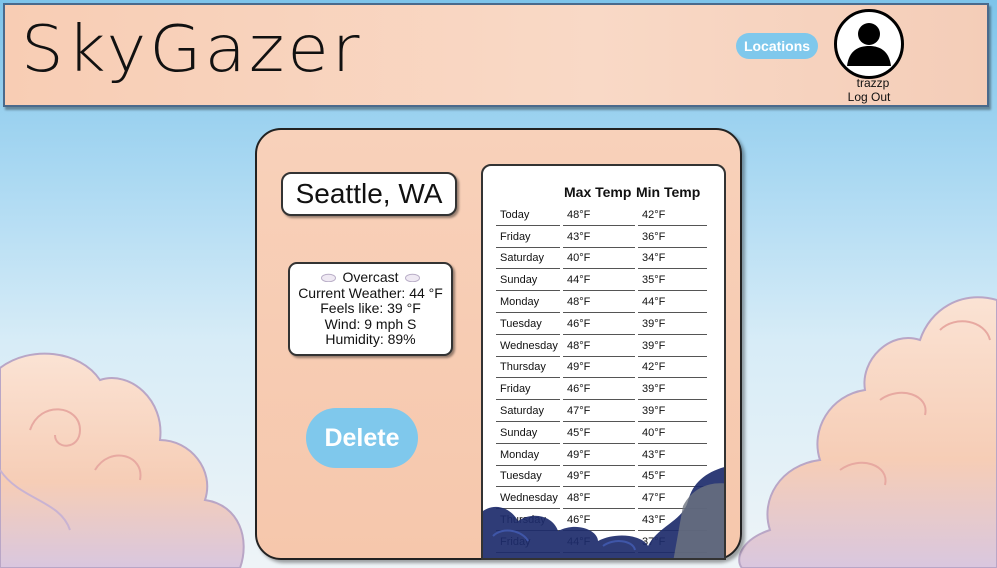 This screenshot has height=568, width=997. I want to click on forecast-min-temp: 36°F, so click(672, 239).